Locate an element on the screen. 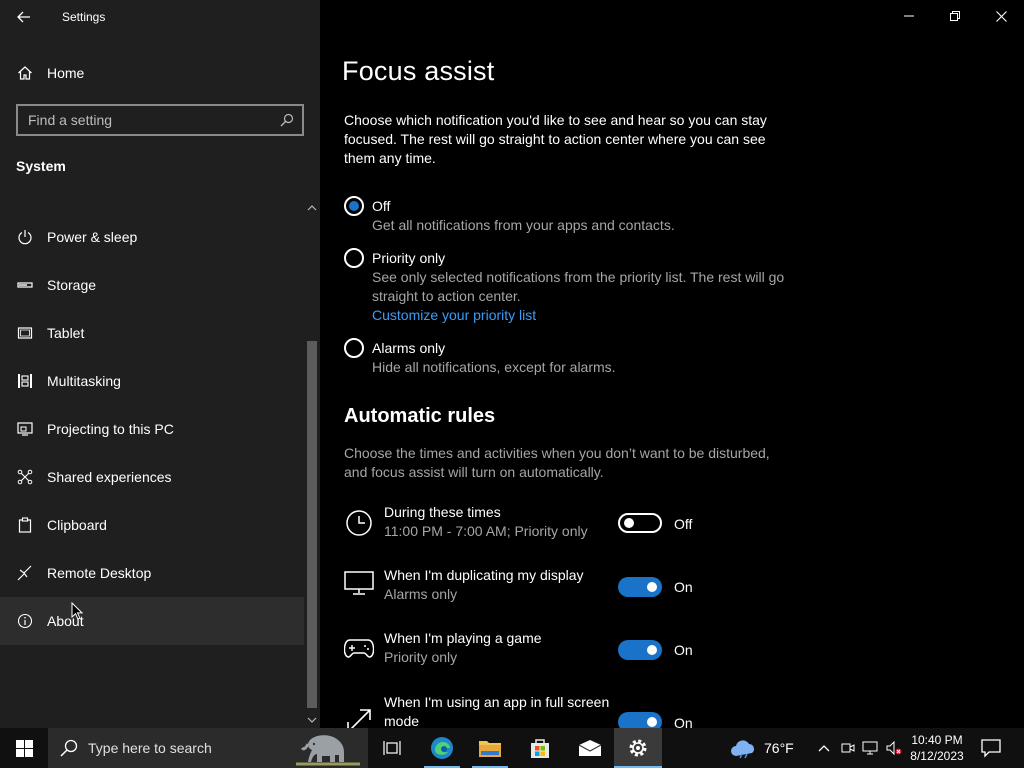 The height and width of the screenshot is (768, 1024). rule-title: When I'm playing a game is located at coordinates (463, 638).